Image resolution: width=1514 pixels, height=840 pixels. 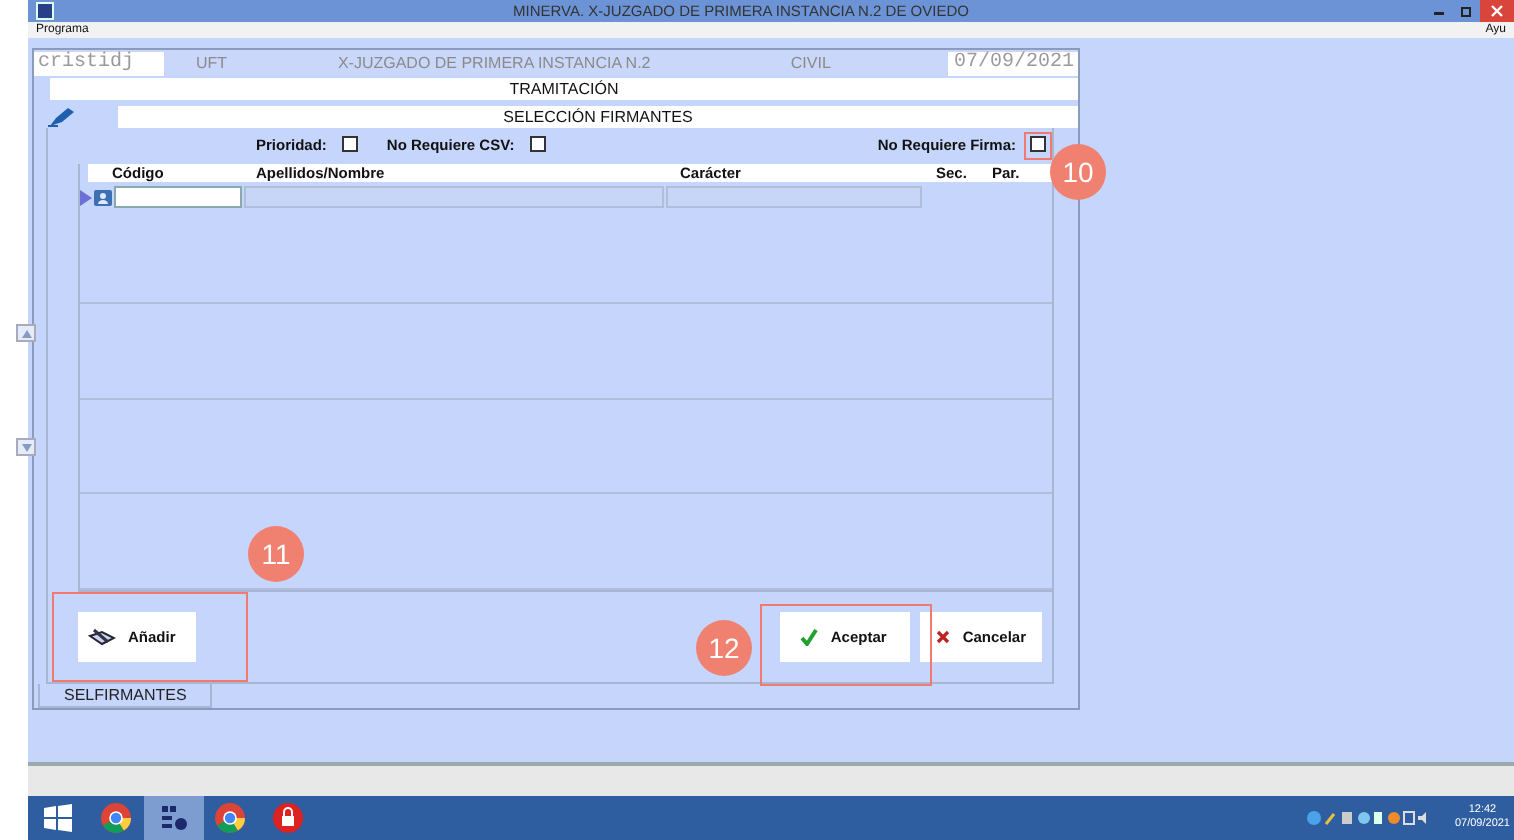 I want to click on unit-text: UFT, so click(x=211, y=63).